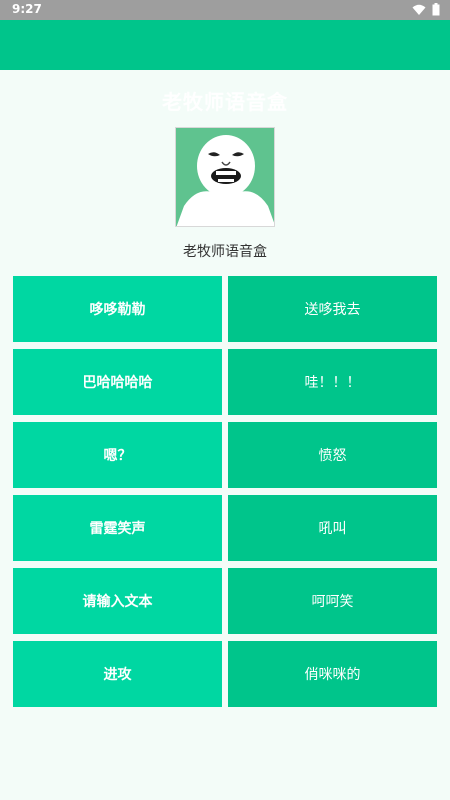 This screenshot has height=800, width=450. I want to click on sound-button: 哆哆勒勒, so click(117, 309).